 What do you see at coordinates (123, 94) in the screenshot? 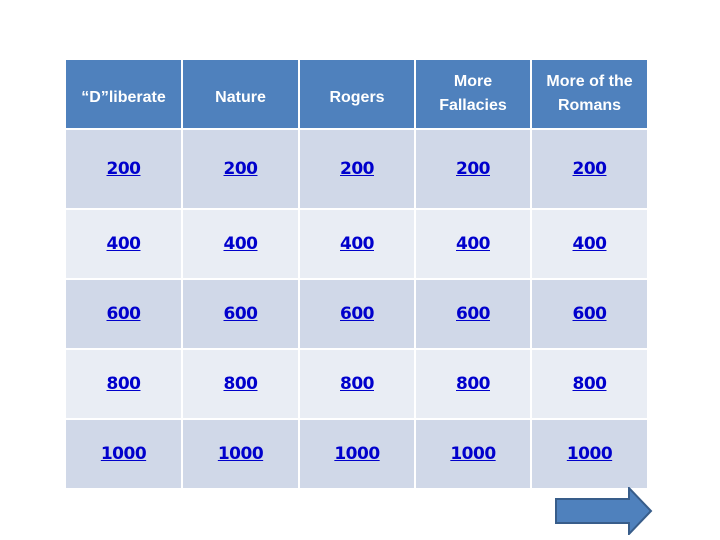
I see `category-header: “D”liberate` at bounding box center [123, 94].